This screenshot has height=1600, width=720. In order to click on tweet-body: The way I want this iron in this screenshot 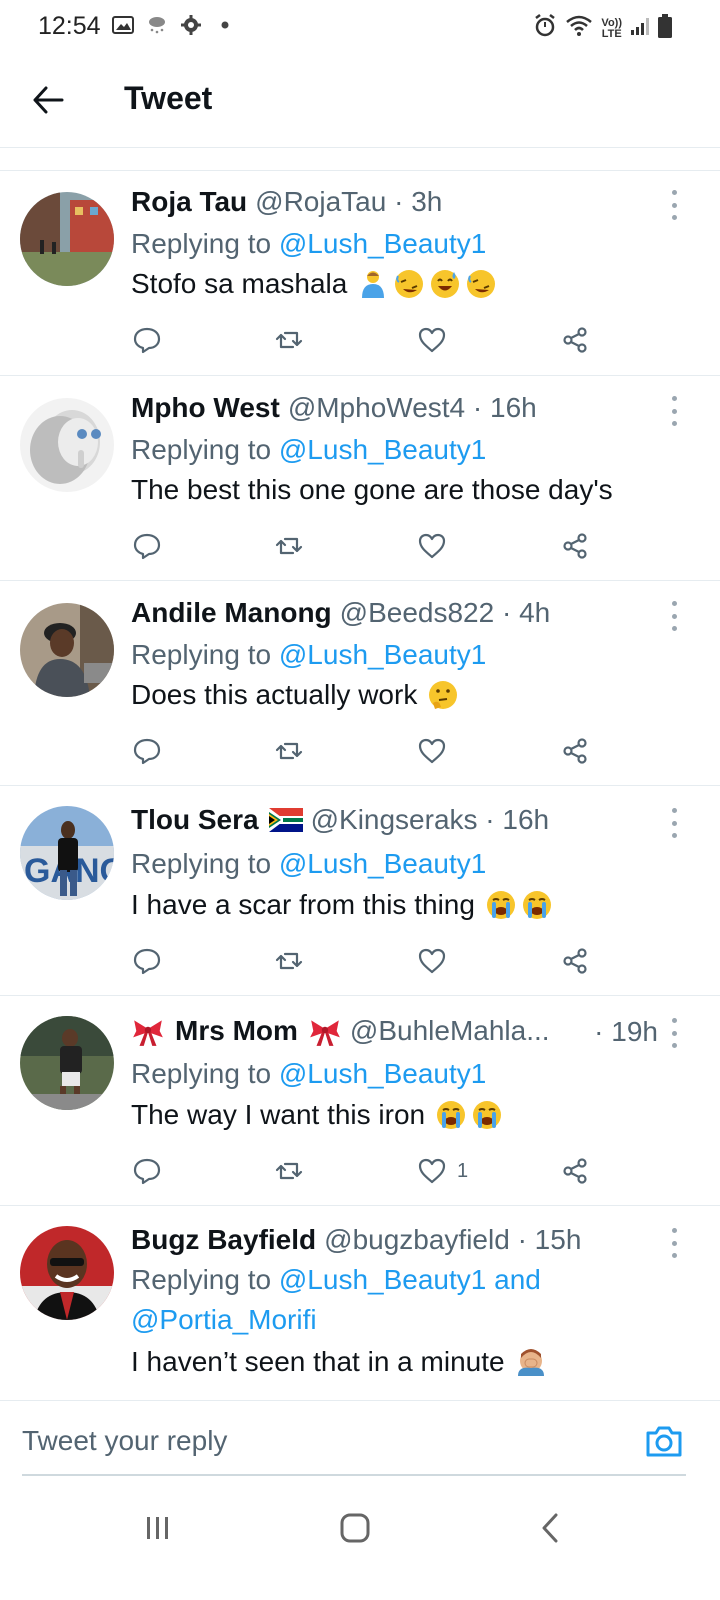, I will do `click(278, 1114)`.